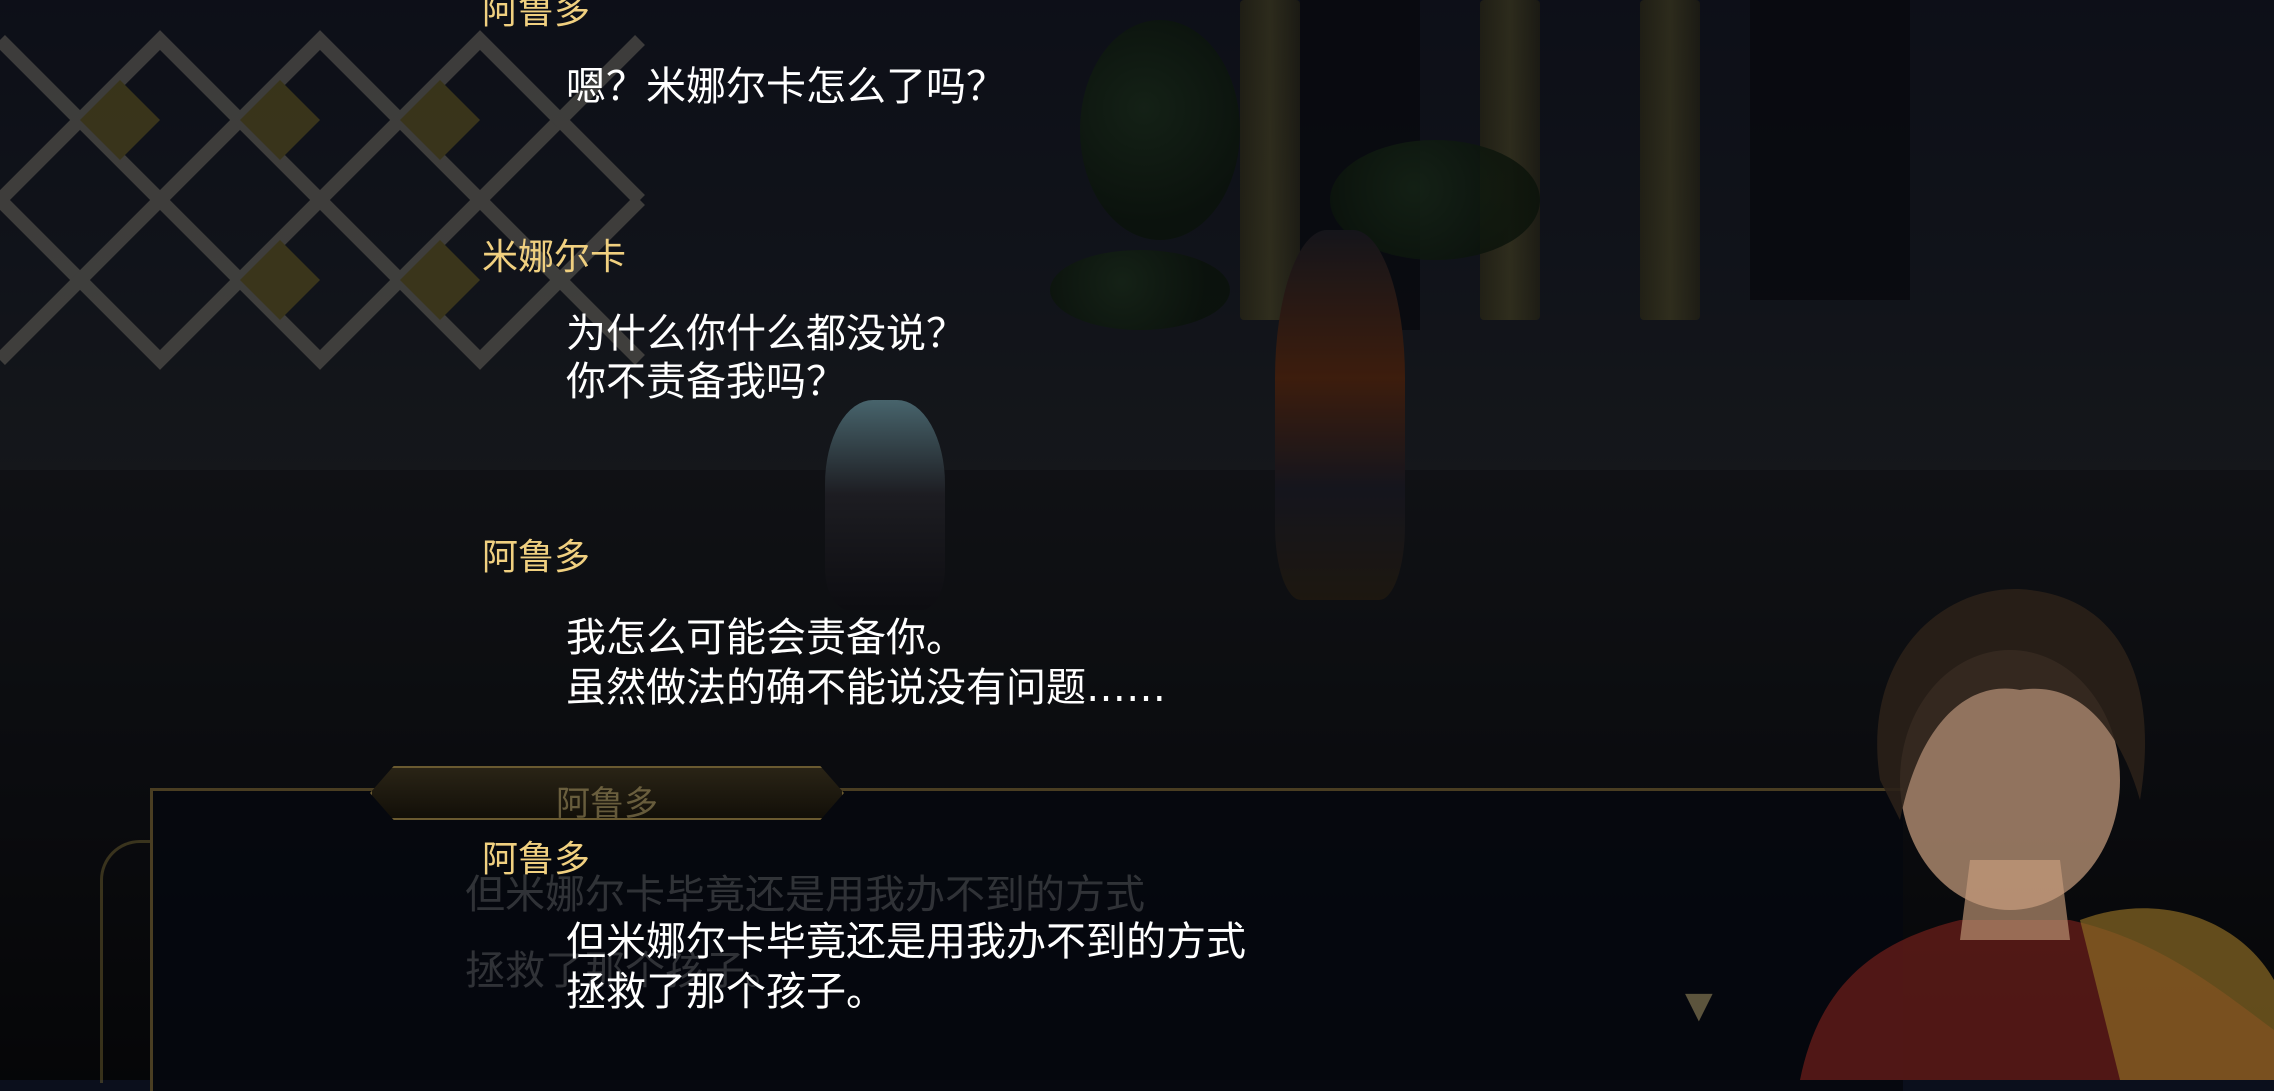 This screenshot has height=1091, width=2274. Describe the element at coordinates (906, 942) in the screenshot. I see `backlog-dialogue-line: 但米娜尔卡毕竟还是用我办不到的方式` at that location.